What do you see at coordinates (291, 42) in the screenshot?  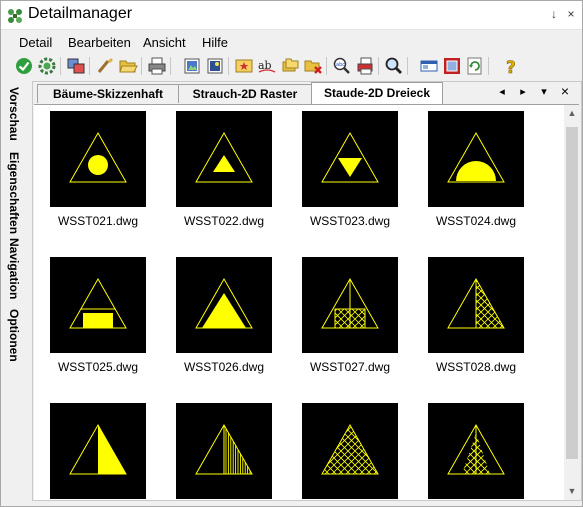 I see `menu-bar: Detail Bearbeiten Ansicht Hilfe` at bounding box center [291, 42].